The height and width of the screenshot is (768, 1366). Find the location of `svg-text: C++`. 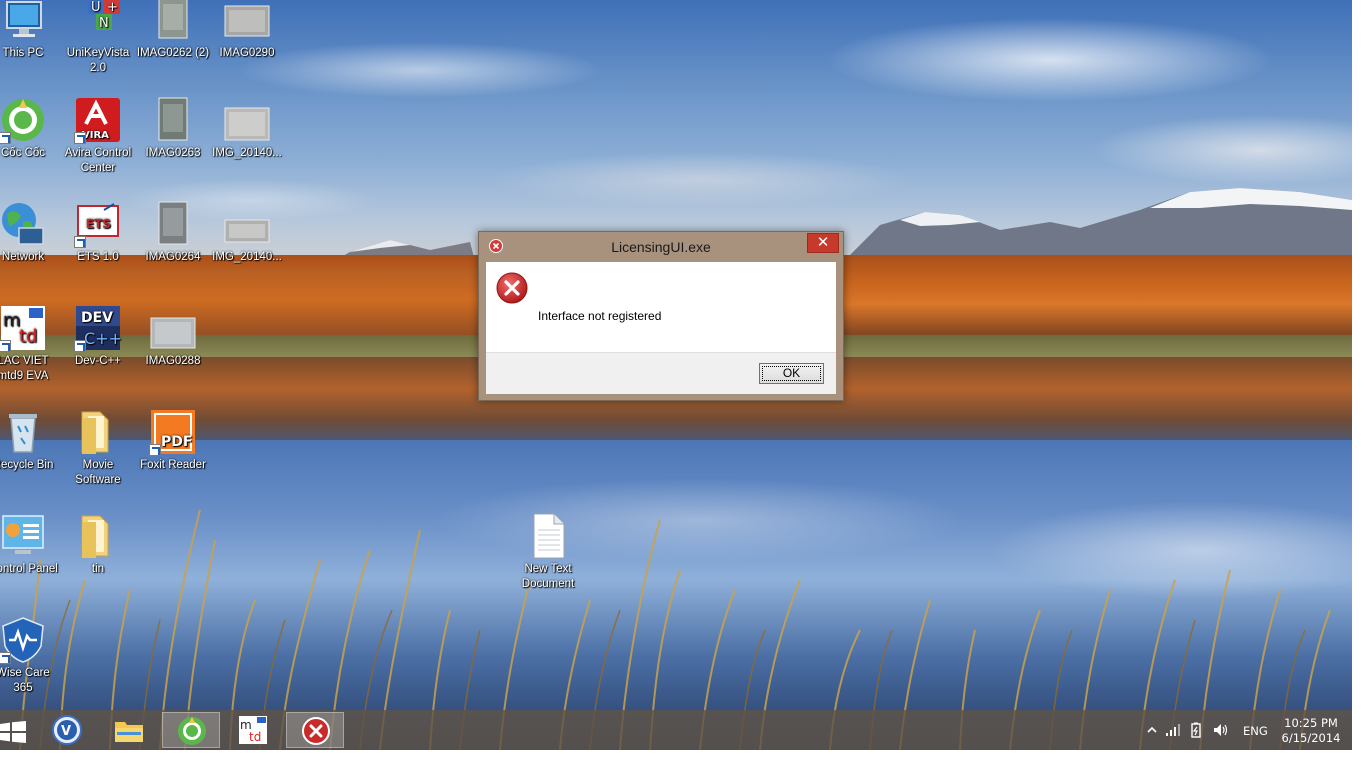

svg-text: C++ is located at coordinates (103, 338).